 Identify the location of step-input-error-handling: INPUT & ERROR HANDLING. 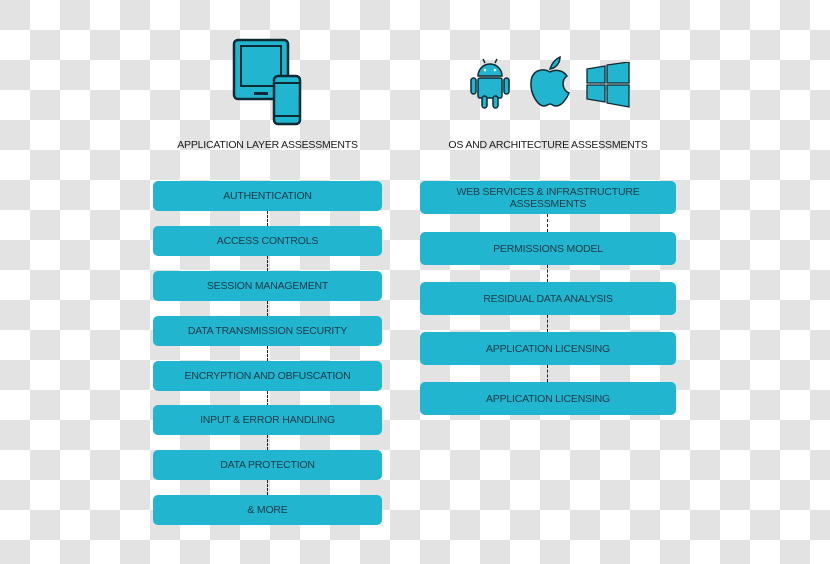
(267, 420).